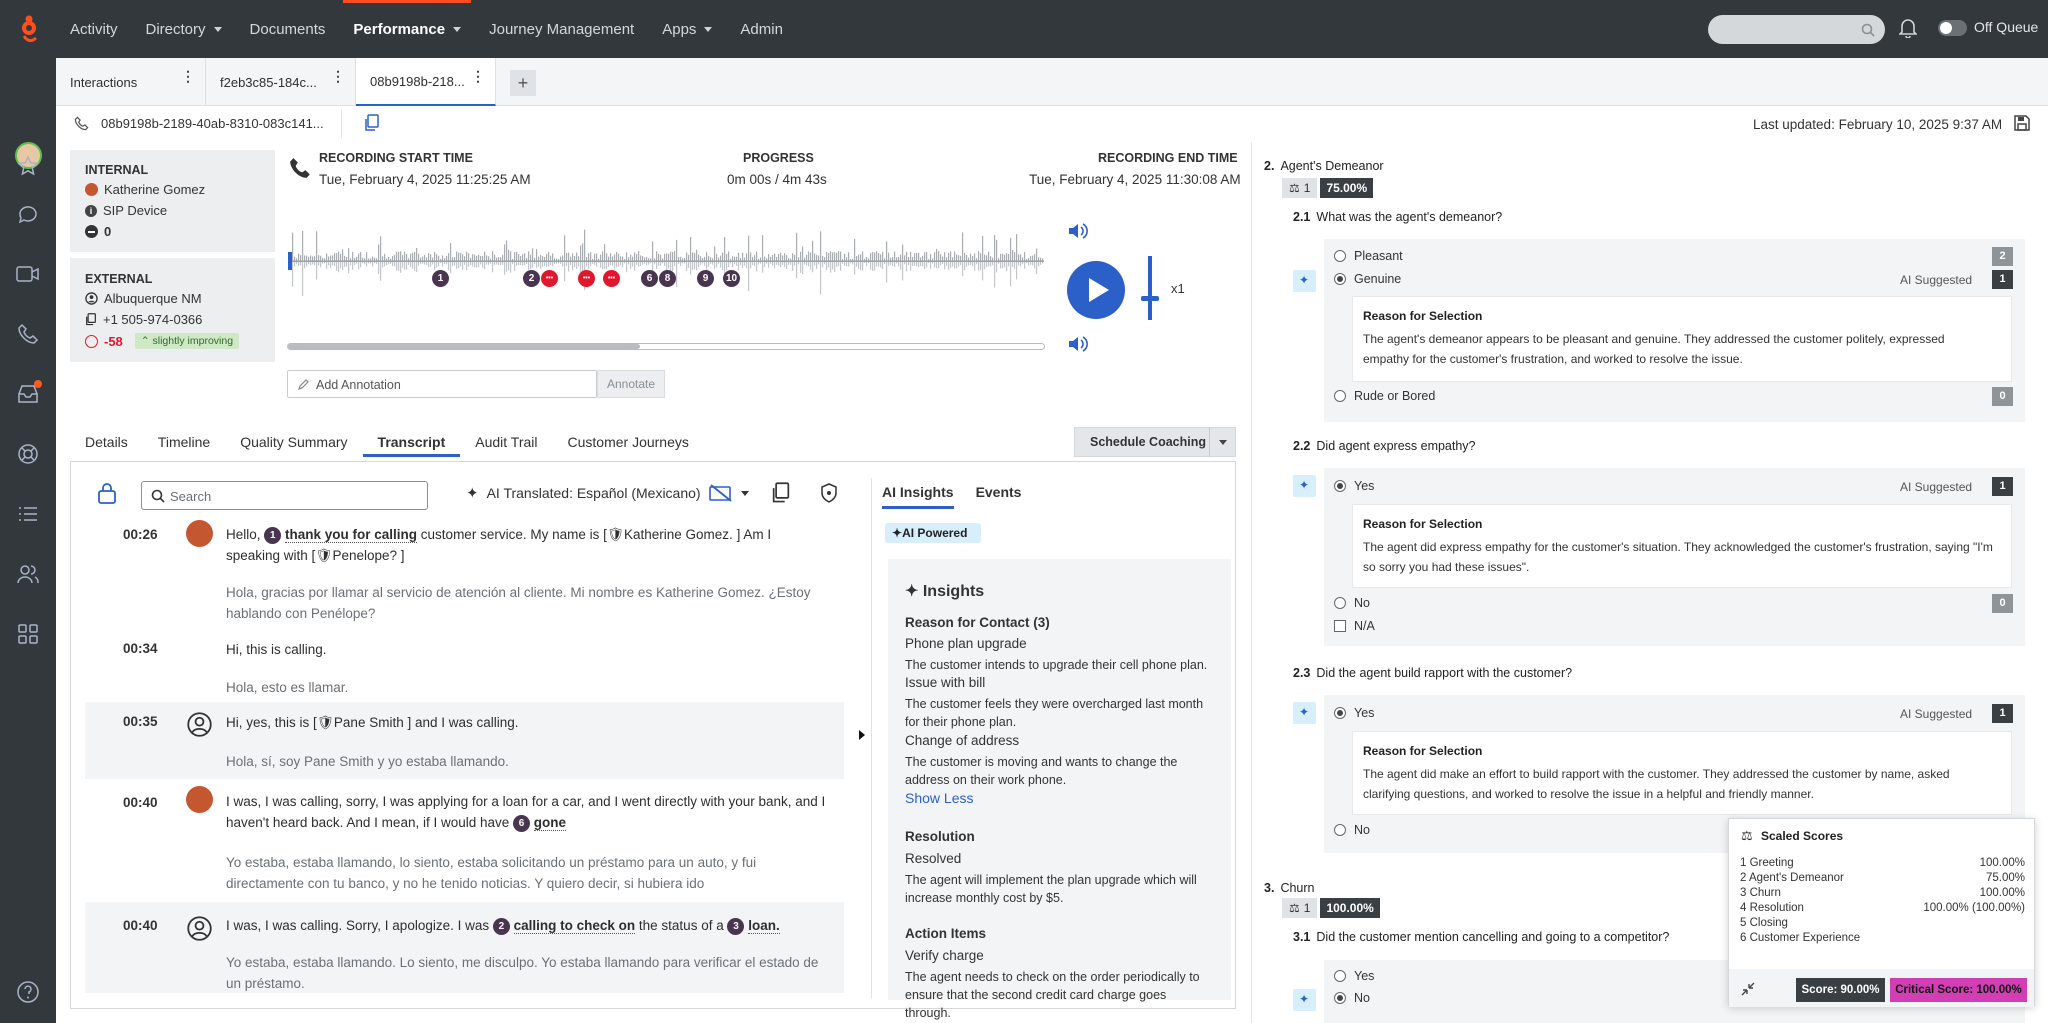 Image resolution: width=2048 pixels, height=1023 pixels. I want to click on nav-activity: Activity, so click(94, 29).